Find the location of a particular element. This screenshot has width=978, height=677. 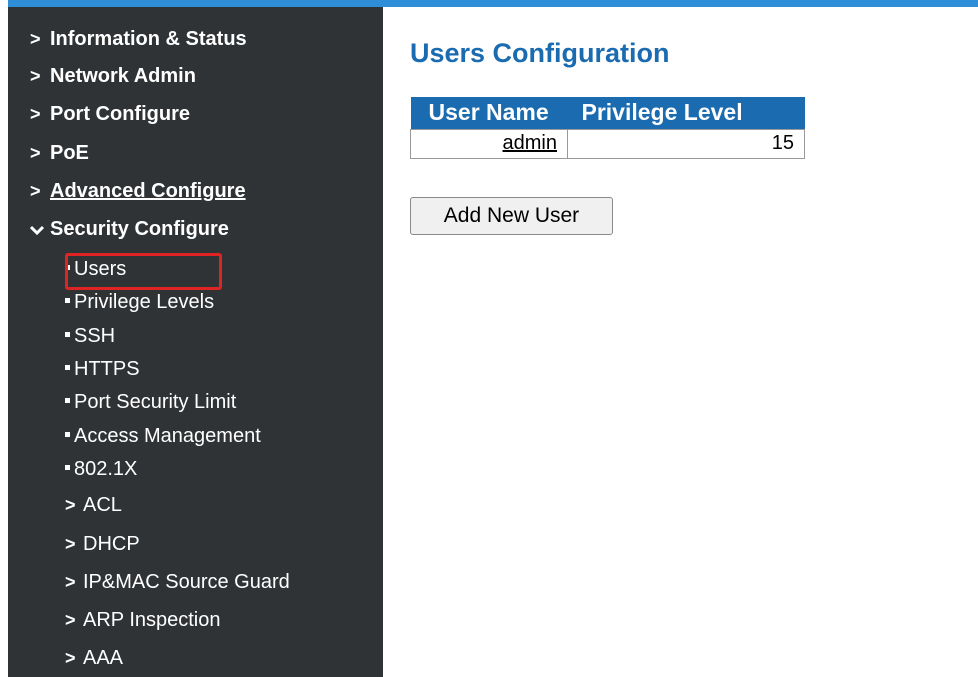

sidebar-folder-label: ARP Inspection is located at coordinates (152, 620).